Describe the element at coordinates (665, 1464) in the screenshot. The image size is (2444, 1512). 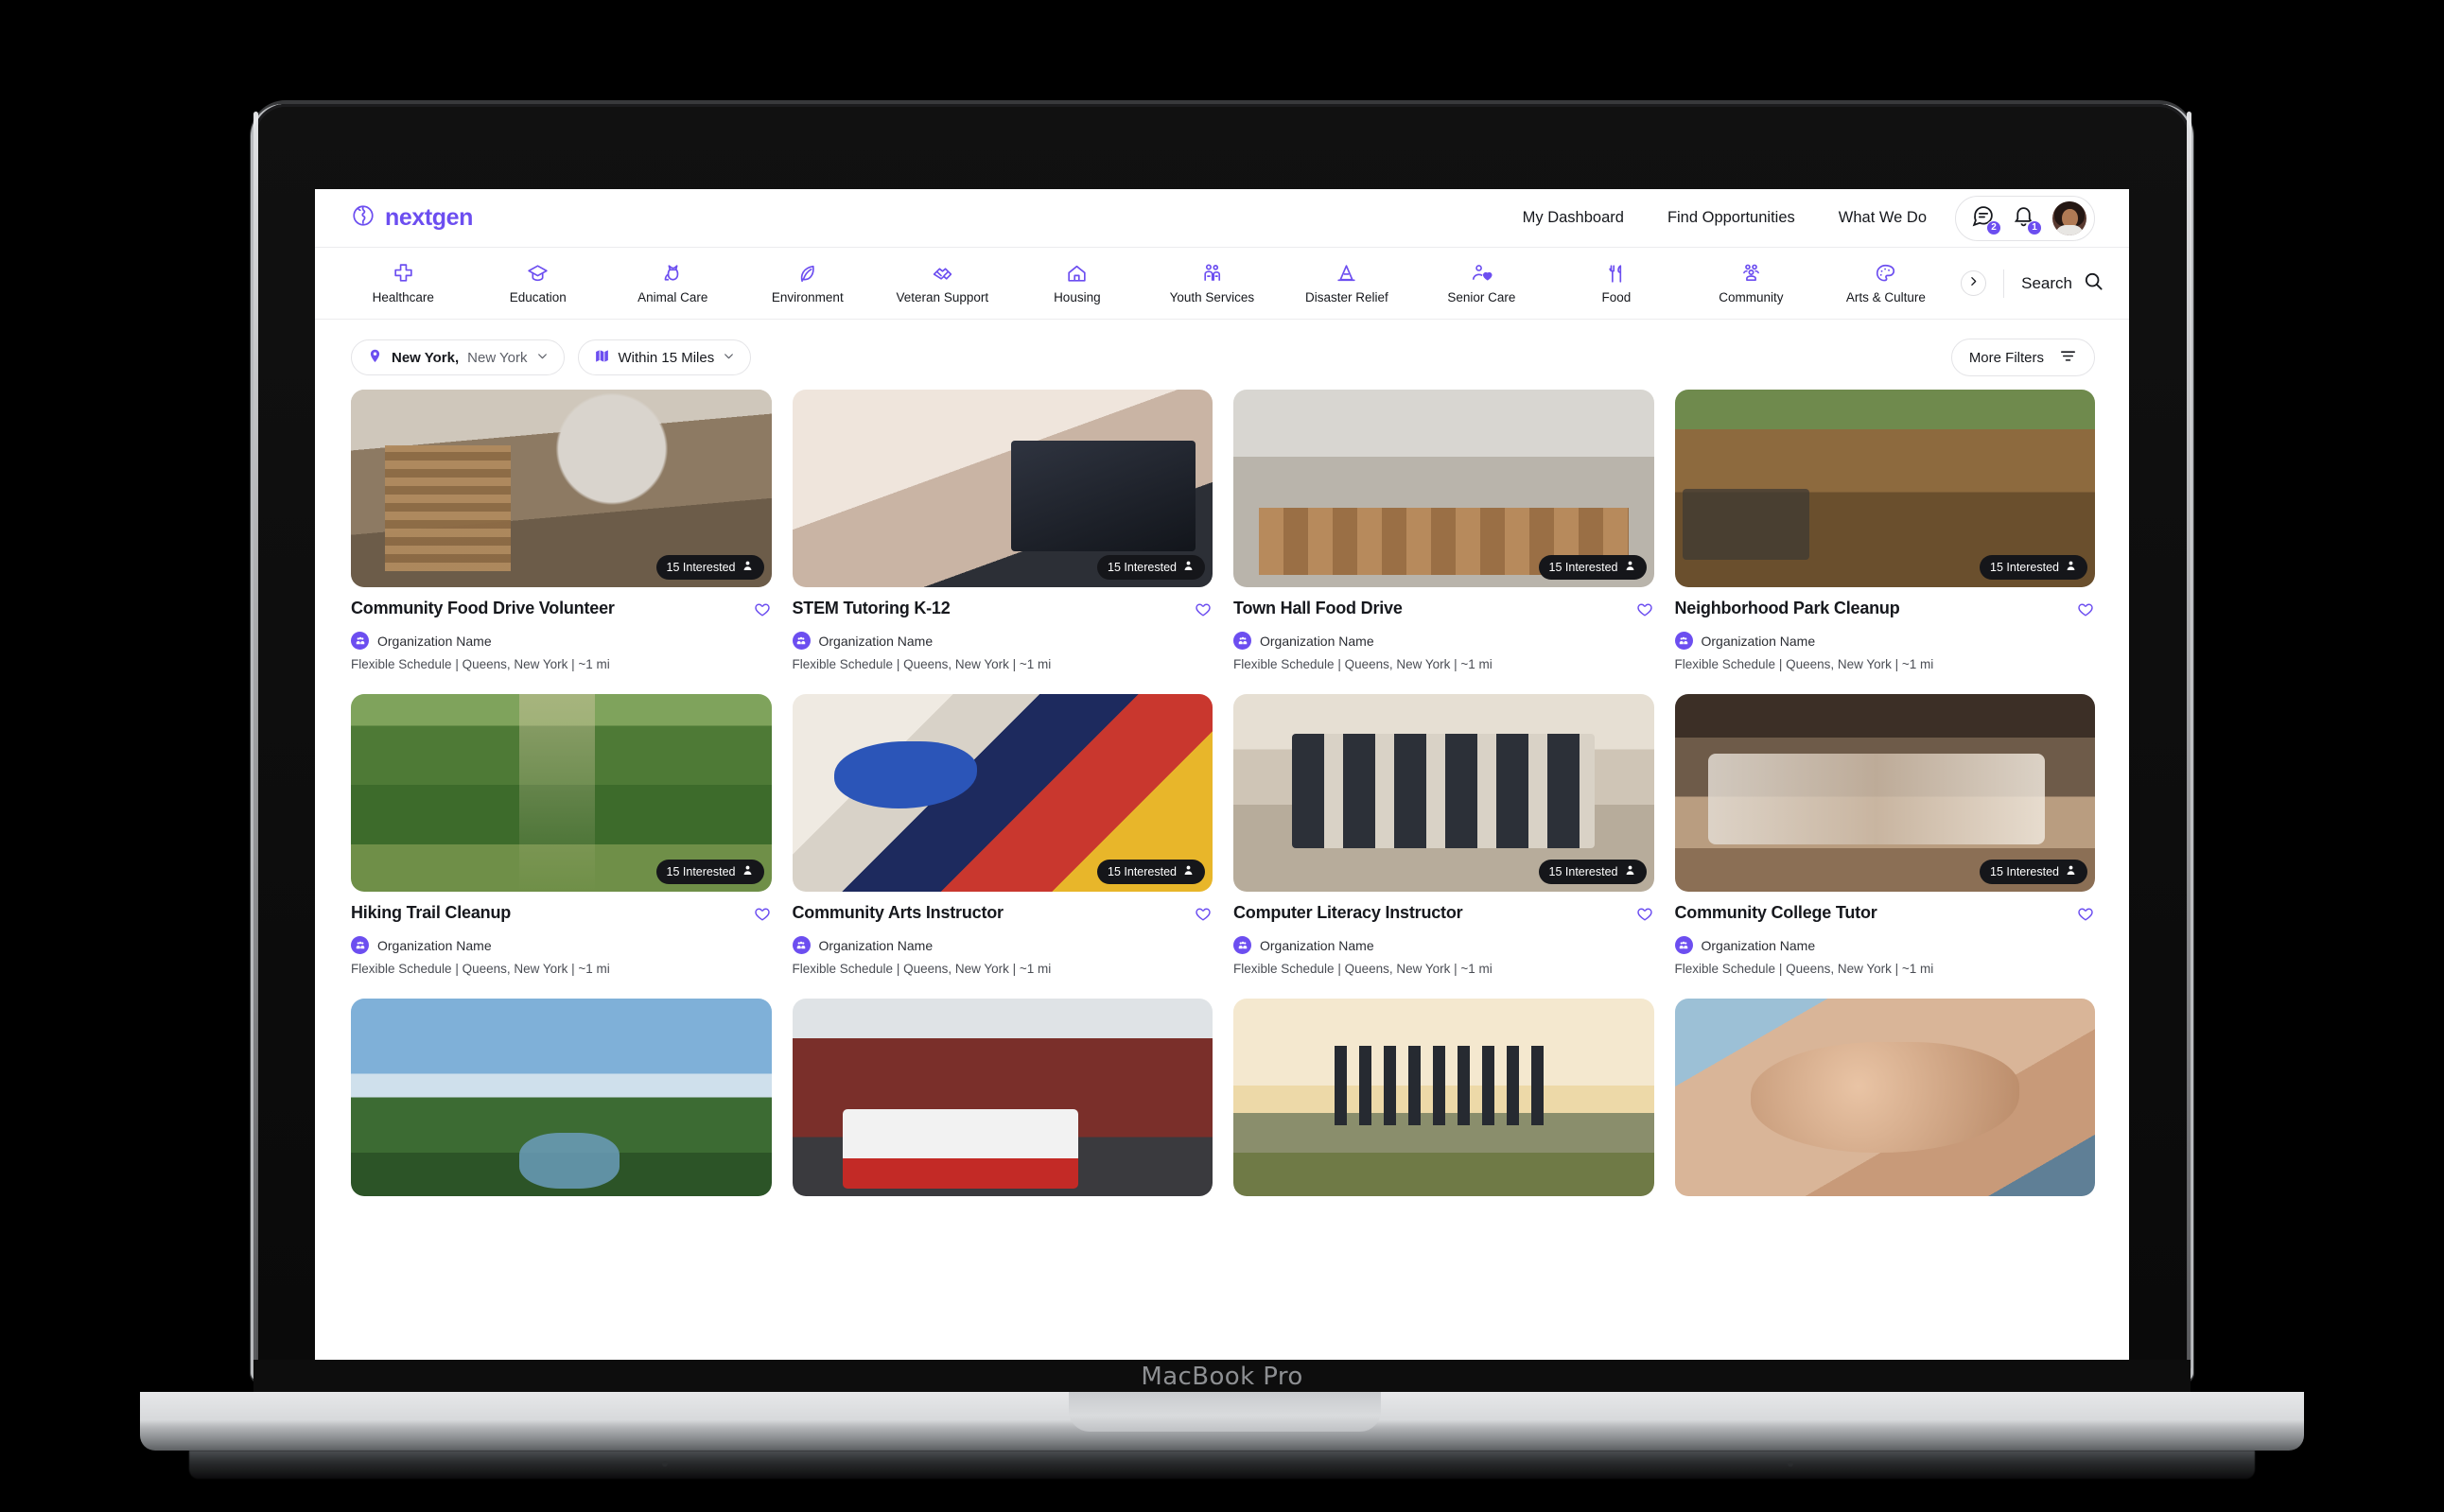
I see `laptop-foot-left` at that location.